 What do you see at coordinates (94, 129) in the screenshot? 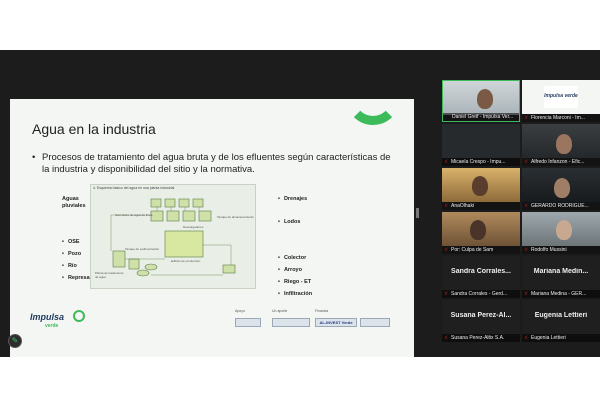
I see `slide-title: Agua en la industria` at bounding box center [94, 129].